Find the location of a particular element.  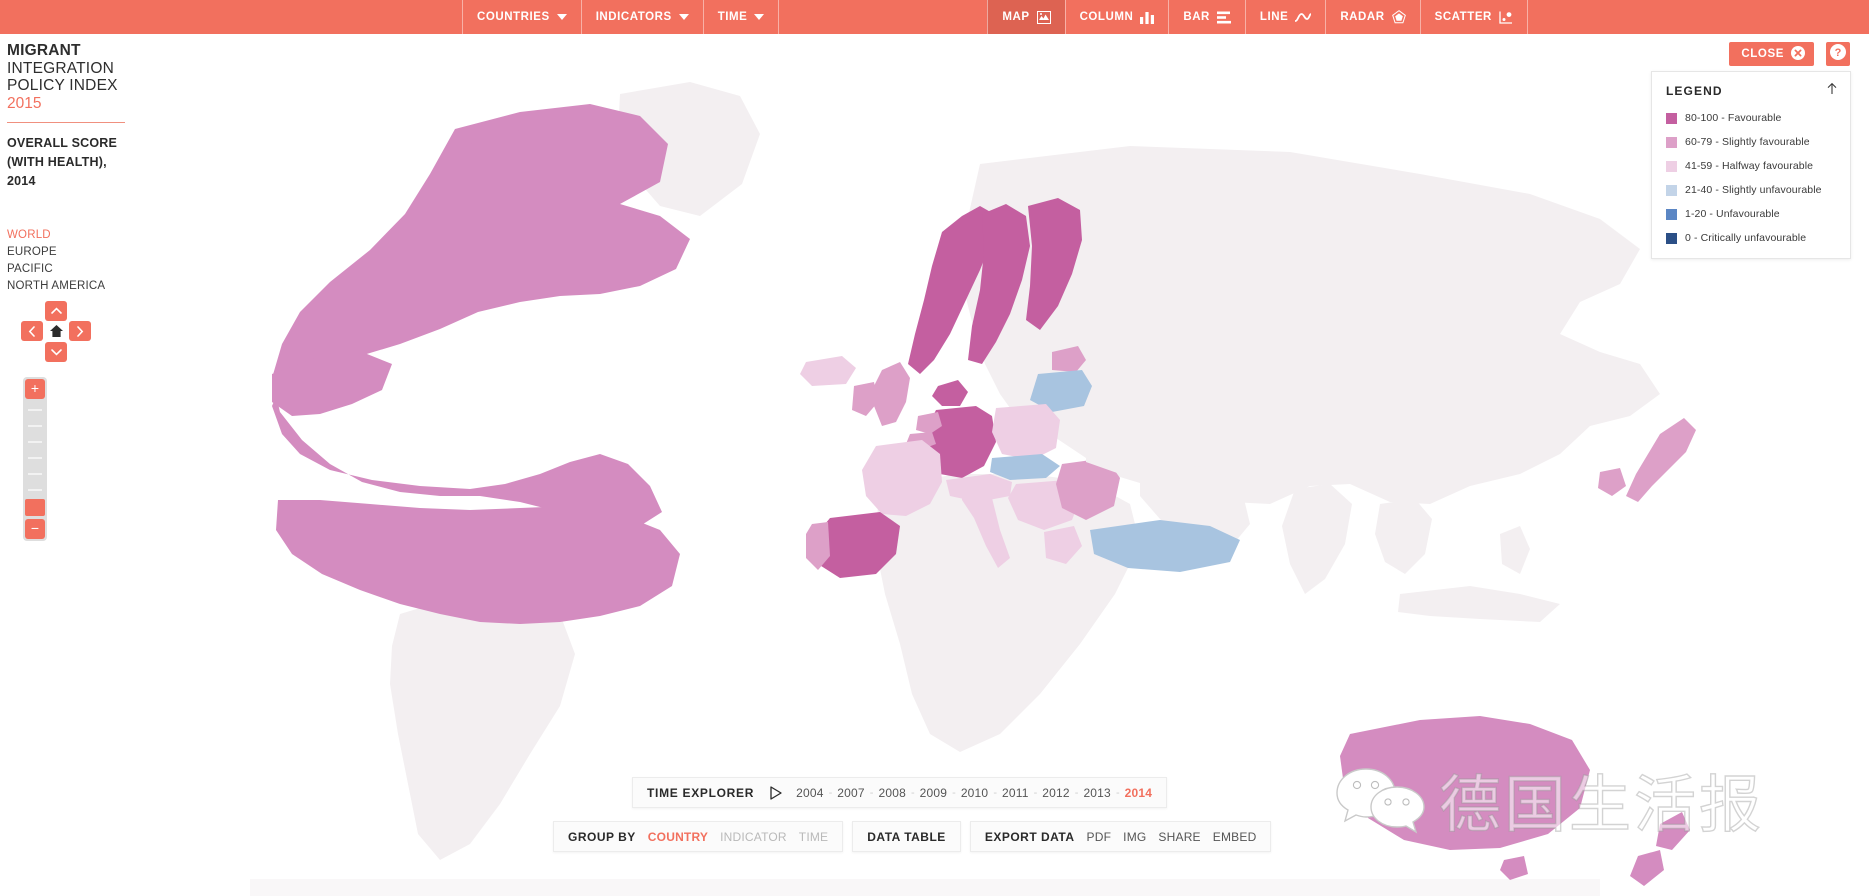

year-2014: 2014 is located at coordinates (1139, 793).